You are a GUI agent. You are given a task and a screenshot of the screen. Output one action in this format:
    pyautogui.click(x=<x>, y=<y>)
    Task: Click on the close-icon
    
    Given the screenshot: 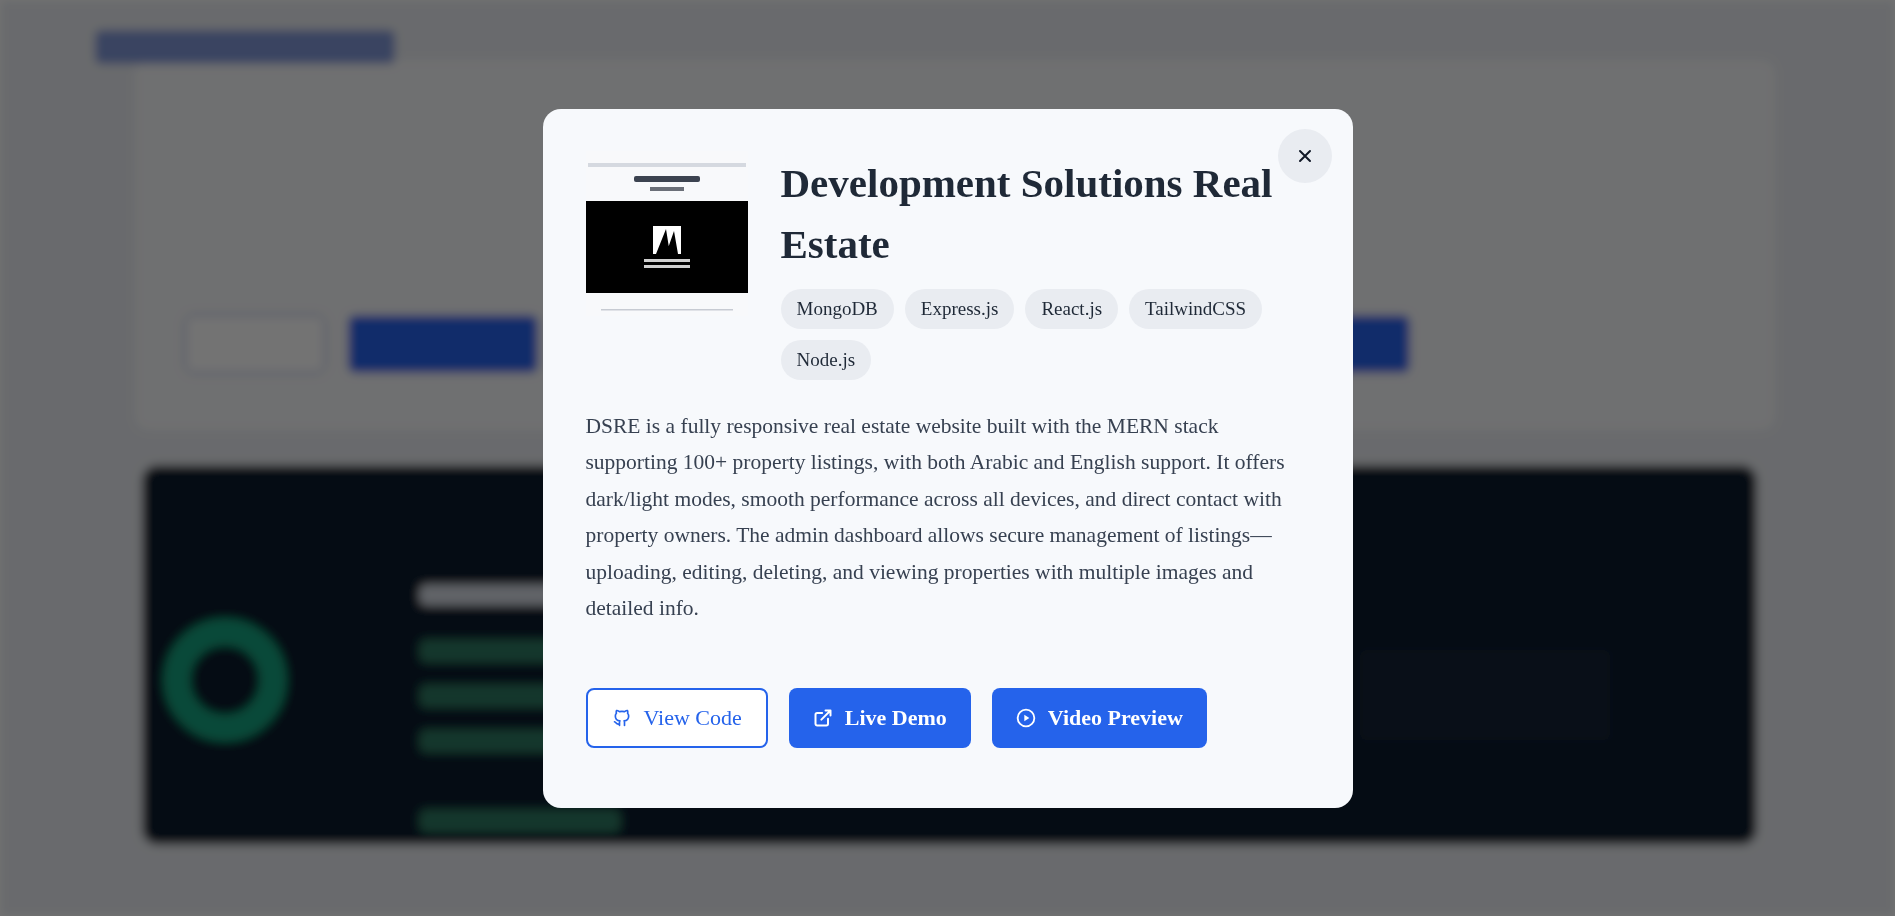 What is the action you would take?
    pyautogui.click(x=1304, y=155)
    